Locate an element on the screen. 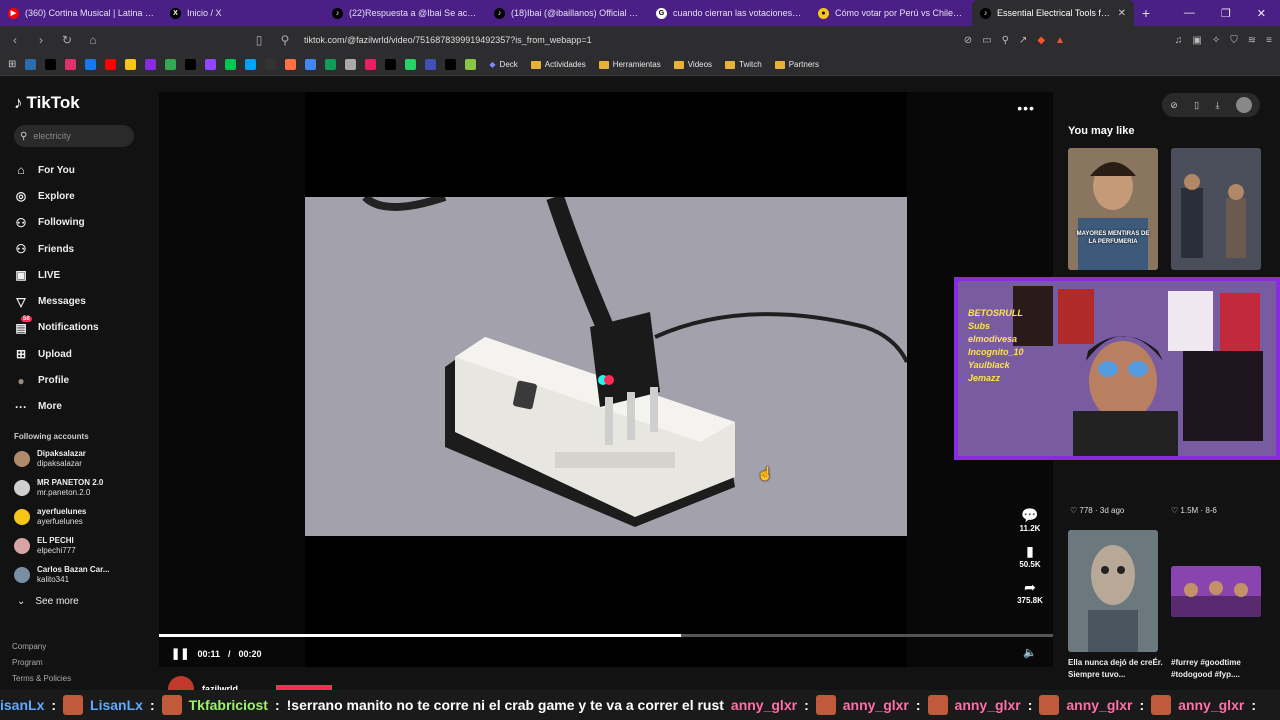 The height and width of the screenshot is (720, 1280). footer-link-program: Program is located at coordinates (41, 663).